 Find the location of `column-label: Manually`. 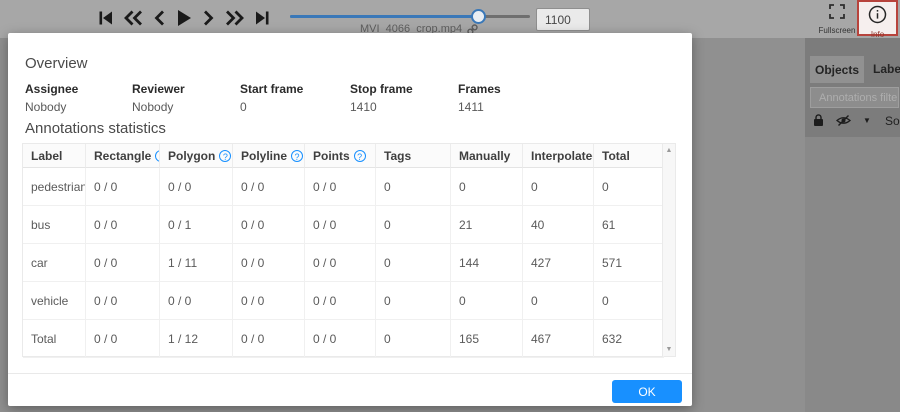

column-label: Manually is located at coordinates (485, 155).